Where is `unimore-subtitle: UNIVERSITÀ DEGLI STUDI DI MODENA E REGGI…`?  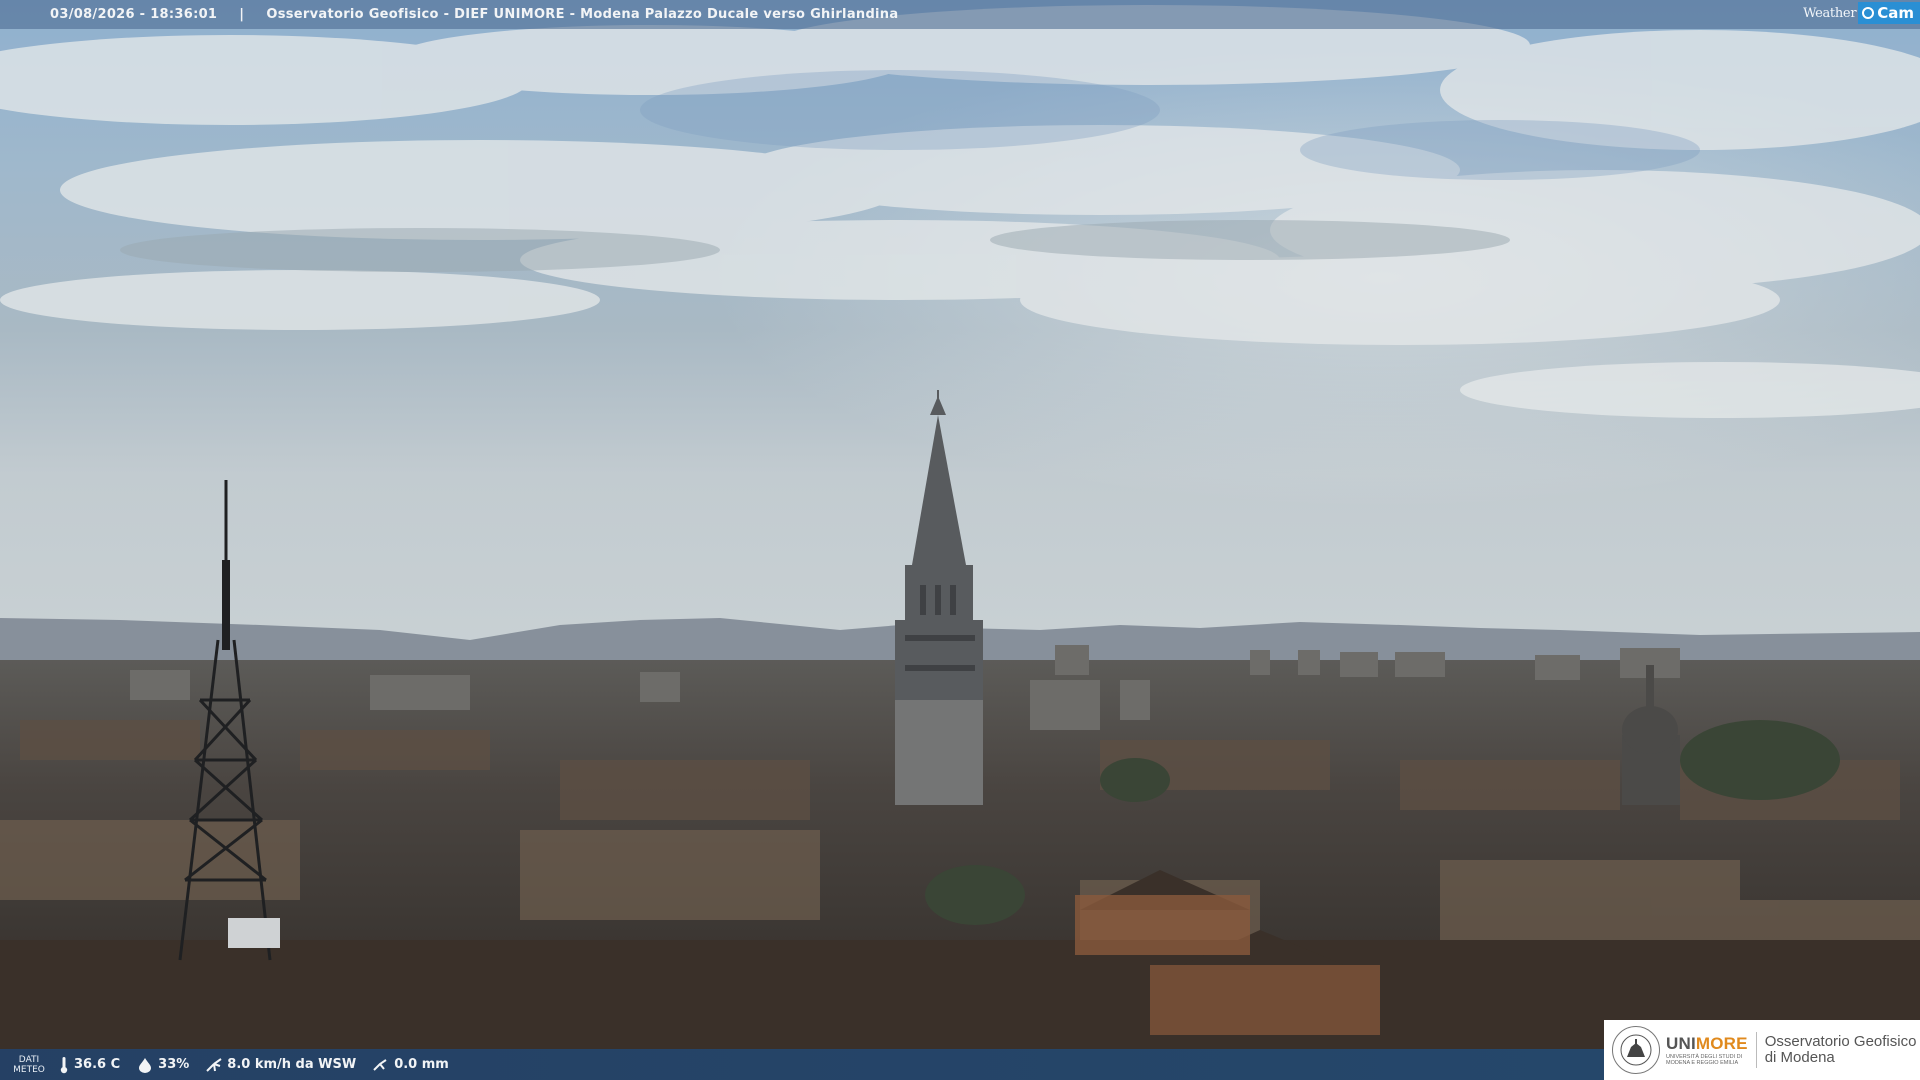
unimore-subtitle: UNIVERSITÀ DEGLI STUDI DI MODENA E REGGI… is located at coordinates (1704, 1060).